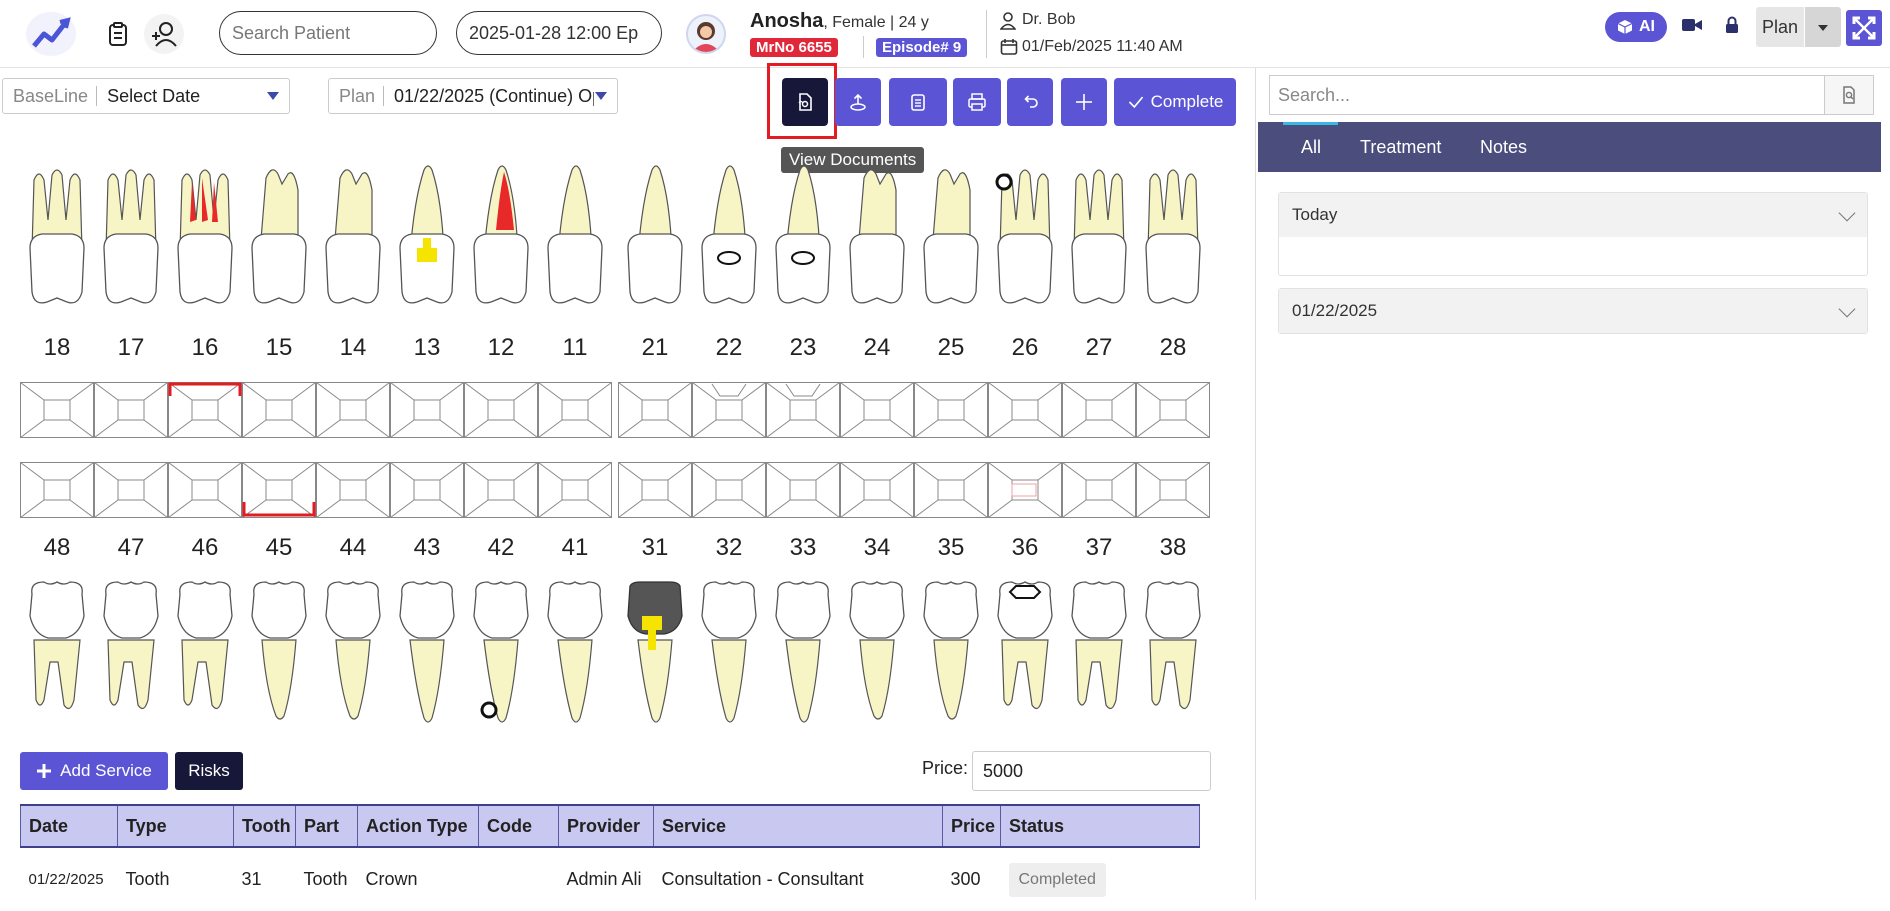 This screenshot has height=911, width=1890. What do you see at coordinates (1823, 27) in the screenshot?
I see `plan-dropdown-toggle` at bounding box center [1823, 27].